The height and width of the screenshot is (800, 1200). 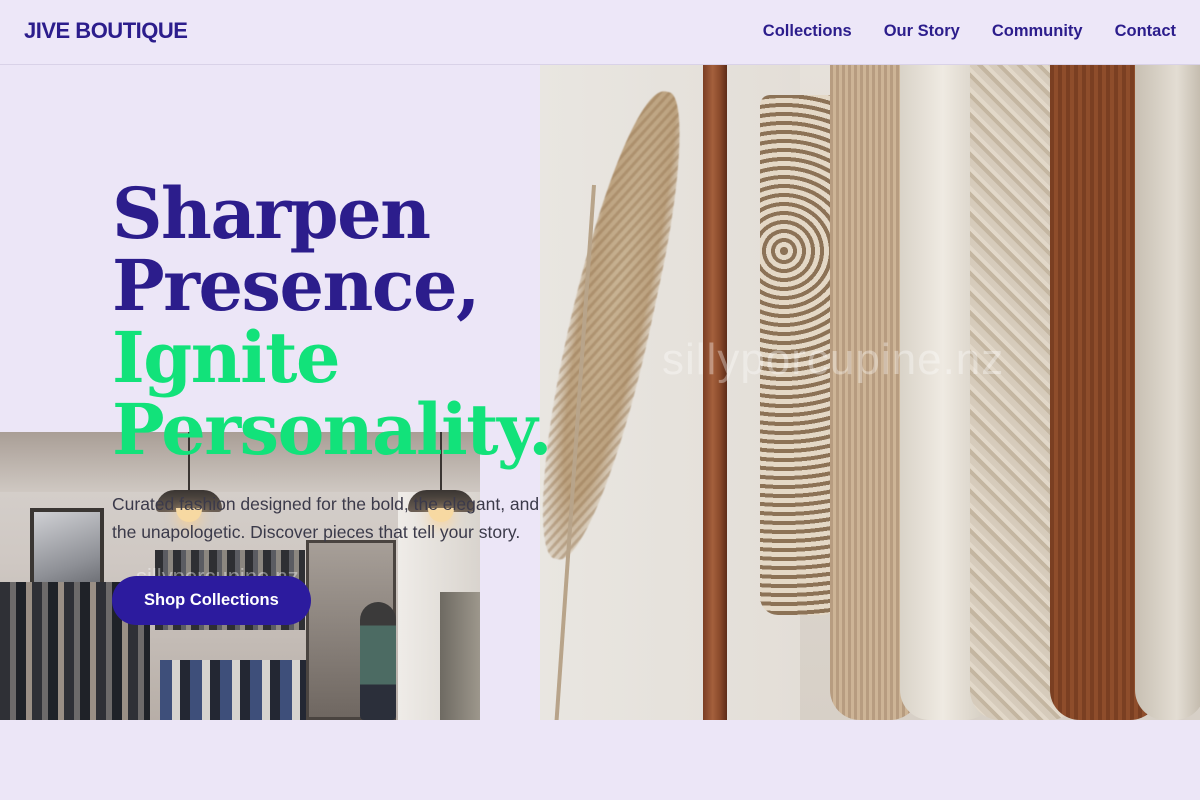 What do you see at coordinates (211, 600) in the screenshot?
I see `shop-collections-button: Shop Collections` at bounding box center [211, 600].